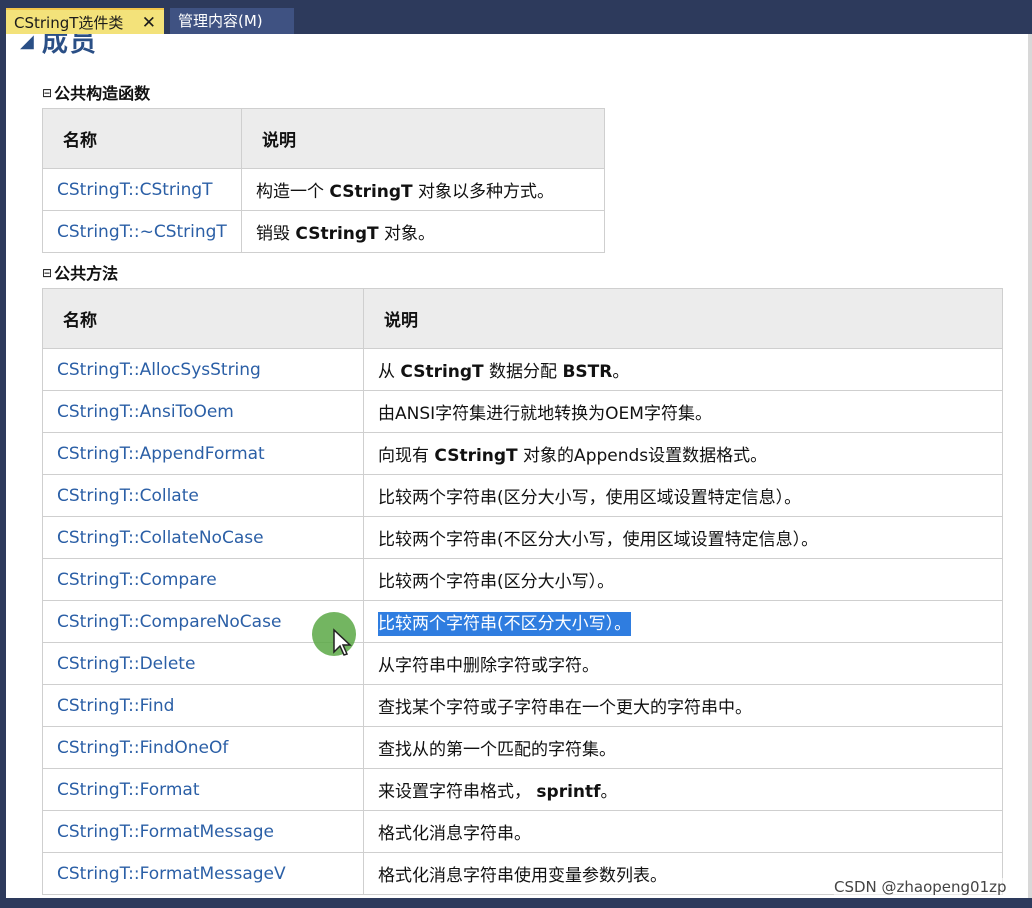 The height and width of the screenshot is (908, 1032). I want to click on section-public-methods: ⊟ 公共方法, so click(80, 272).